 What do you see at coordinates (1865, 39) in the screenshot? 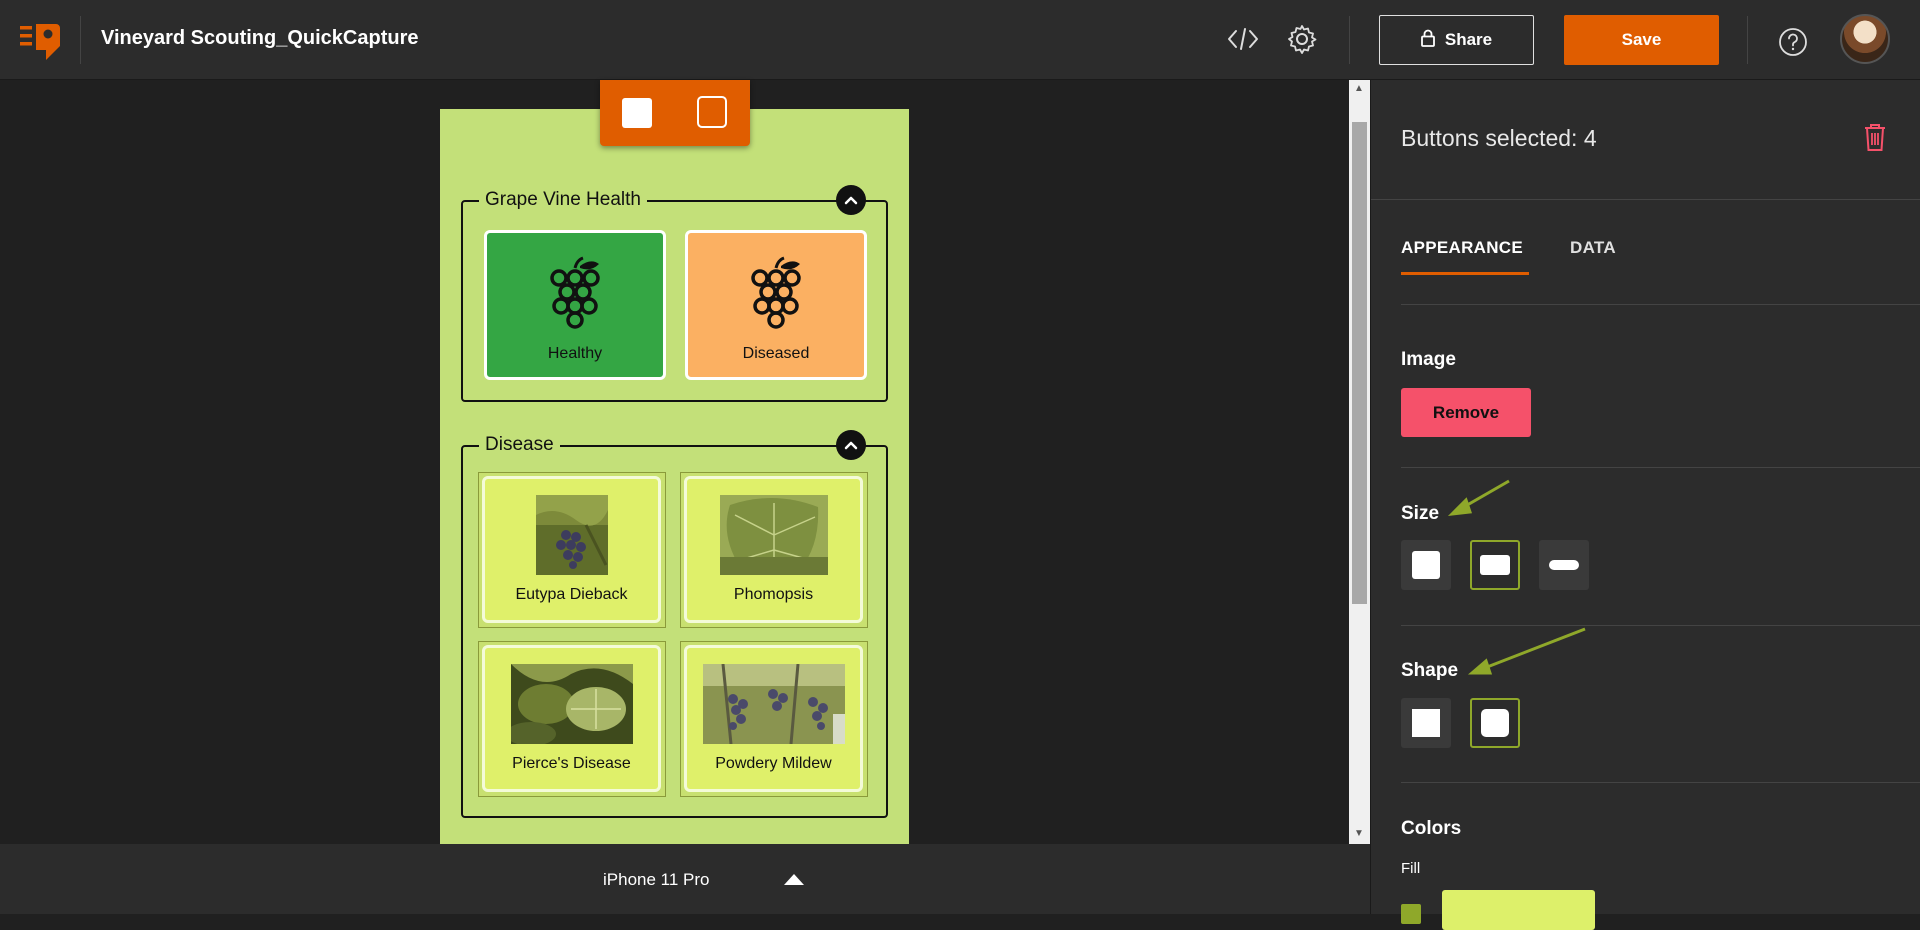
I see `avatar` at bounding box center [1865, 39].